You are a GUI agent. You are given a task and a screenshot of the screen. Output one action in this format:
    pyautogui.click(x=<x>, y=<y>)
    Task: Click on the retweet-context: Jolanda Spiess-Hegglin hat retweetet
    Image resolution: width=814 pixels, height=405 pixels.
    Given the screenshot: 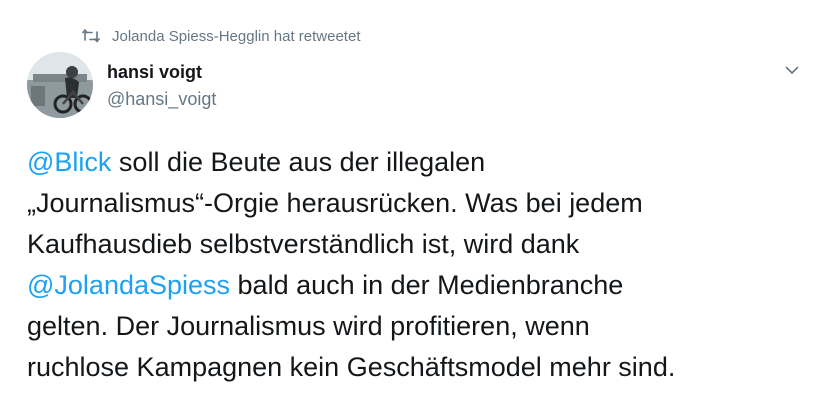 What is the action you would take?
    pyautogui.click(x=221, y=36)
    